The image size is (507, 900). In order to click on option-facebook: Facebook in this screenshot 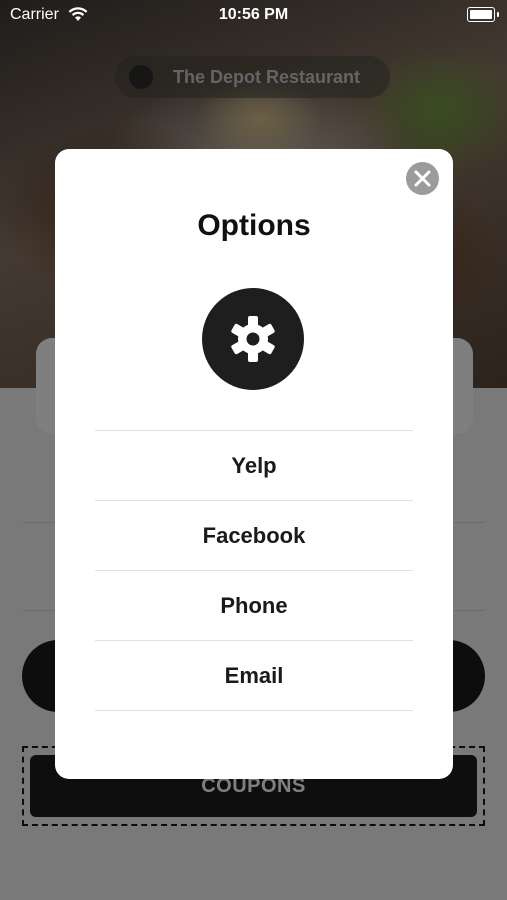, I will do `click(254, 535)`.